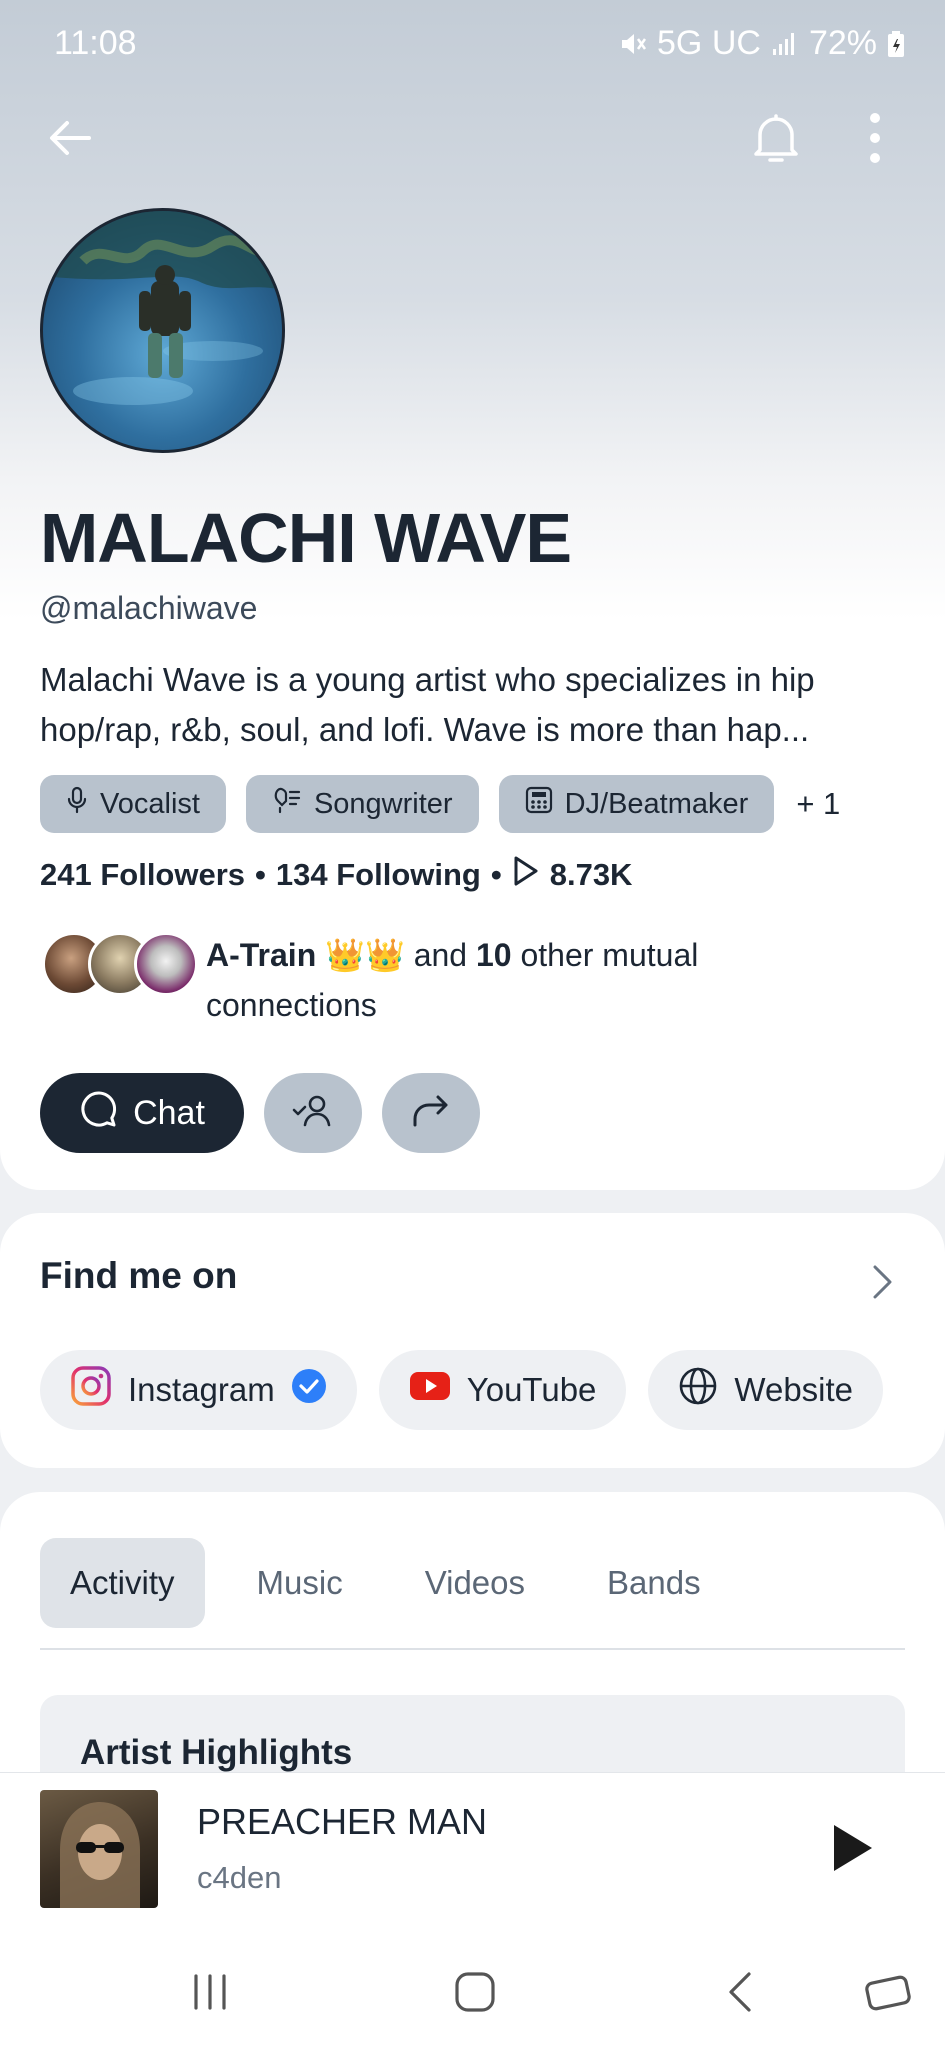 This screenshot has height=2048, width=945. I want to click on rotate-icon, so click(888, 1994).